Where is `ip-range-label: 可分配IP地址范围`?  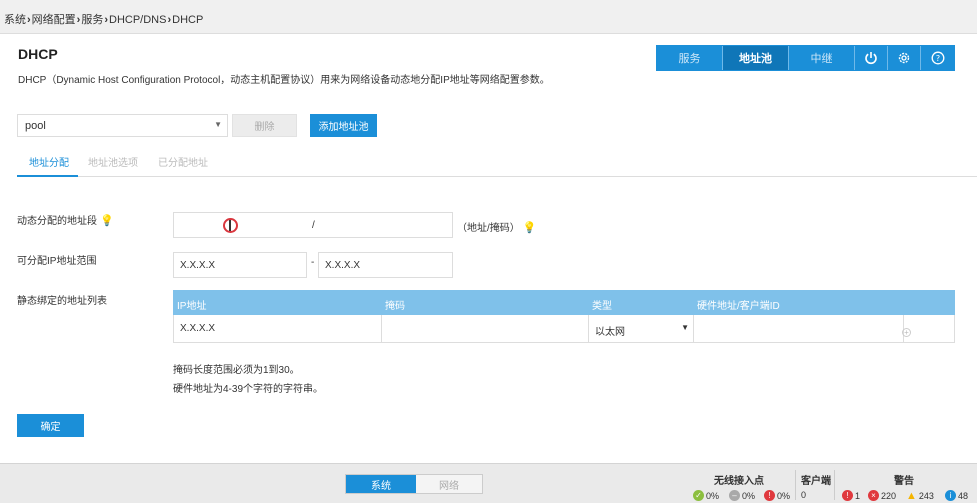 ip-range-label: 可分配IP地址范围 is located at coordinates (57, 261).